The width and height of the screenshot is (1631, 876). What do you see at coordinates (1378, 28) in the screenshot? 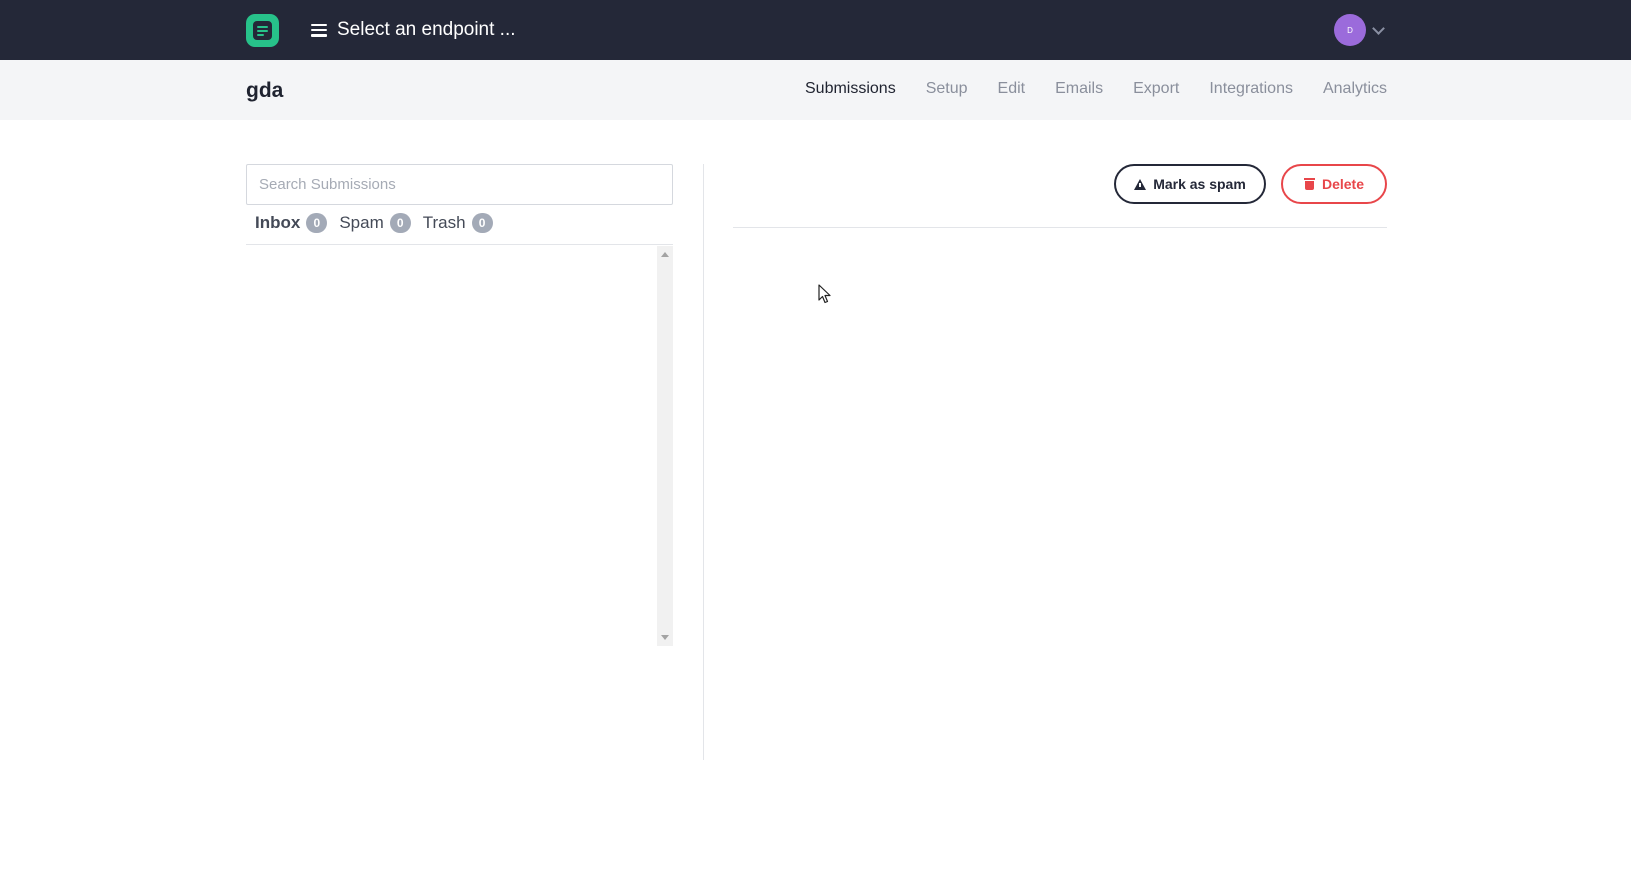
I see `chevron-down-icon` at bounding box center [1378, 28].